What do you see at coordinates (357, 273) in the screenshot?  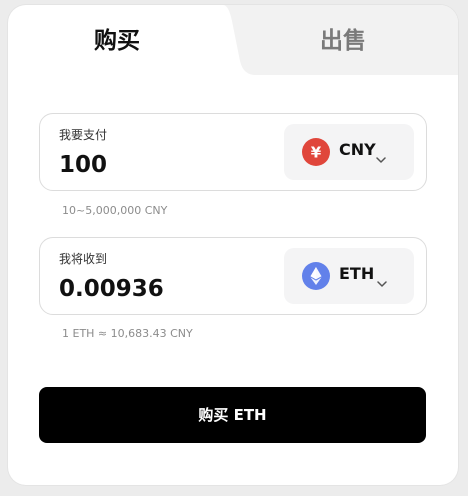 I see `receive-currency-code: ETH` at bounding box center [357, 273].